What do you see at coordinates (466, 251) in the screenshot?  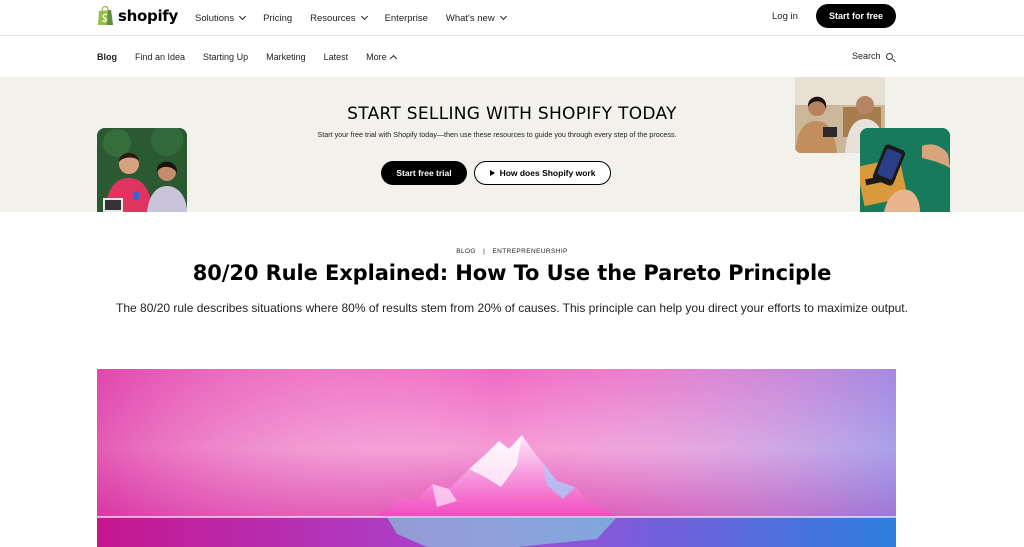 I see `article-category-link: BLOG` at bounding box center [466, 251].